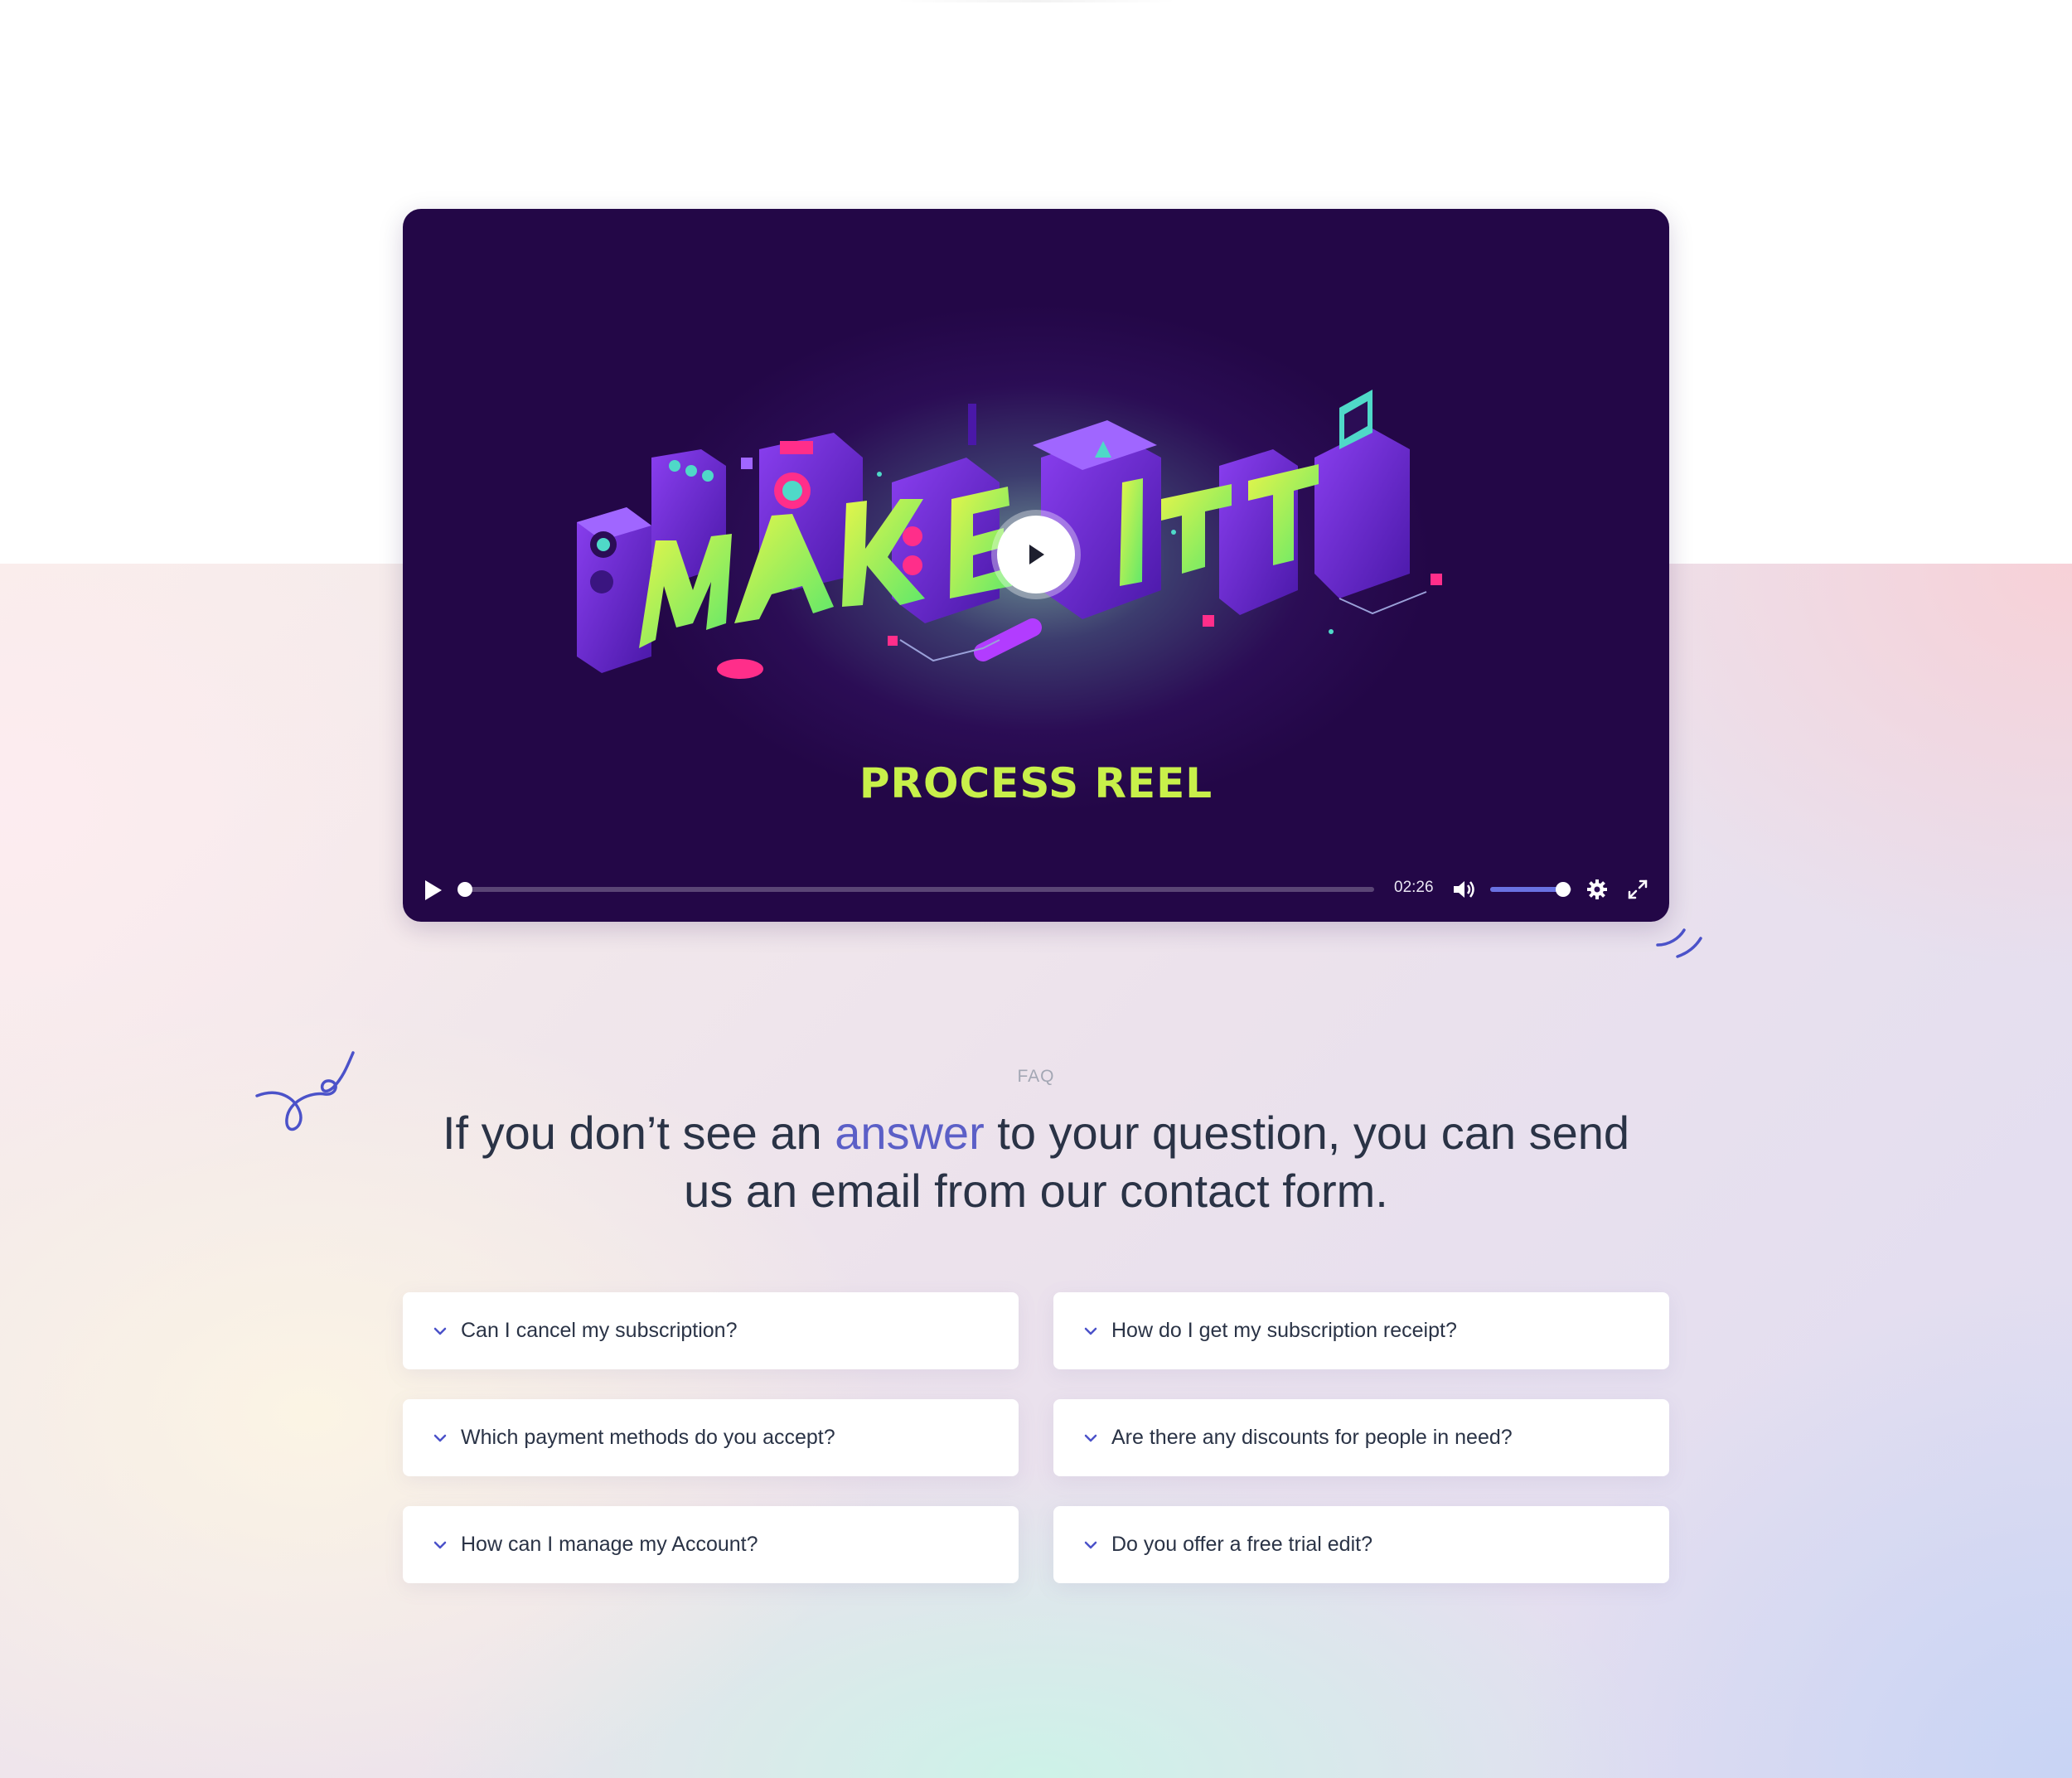 The width and height of the screenshot is (2072, 1778). I want to click on headline-accent: answer, so click(910, 1133).